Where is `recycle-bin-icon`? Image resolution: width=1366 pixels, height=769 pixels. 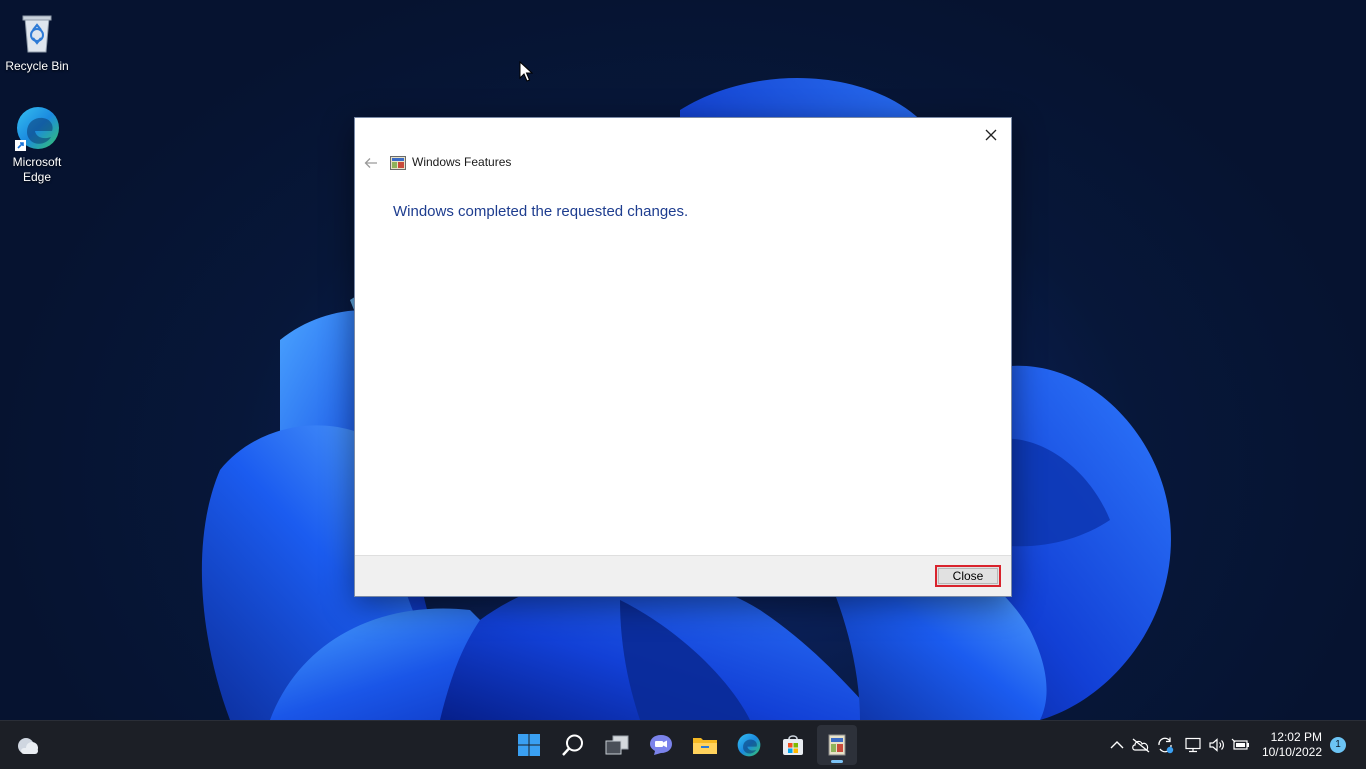
recycle-bin-icon is located at coordinates (37, 34).